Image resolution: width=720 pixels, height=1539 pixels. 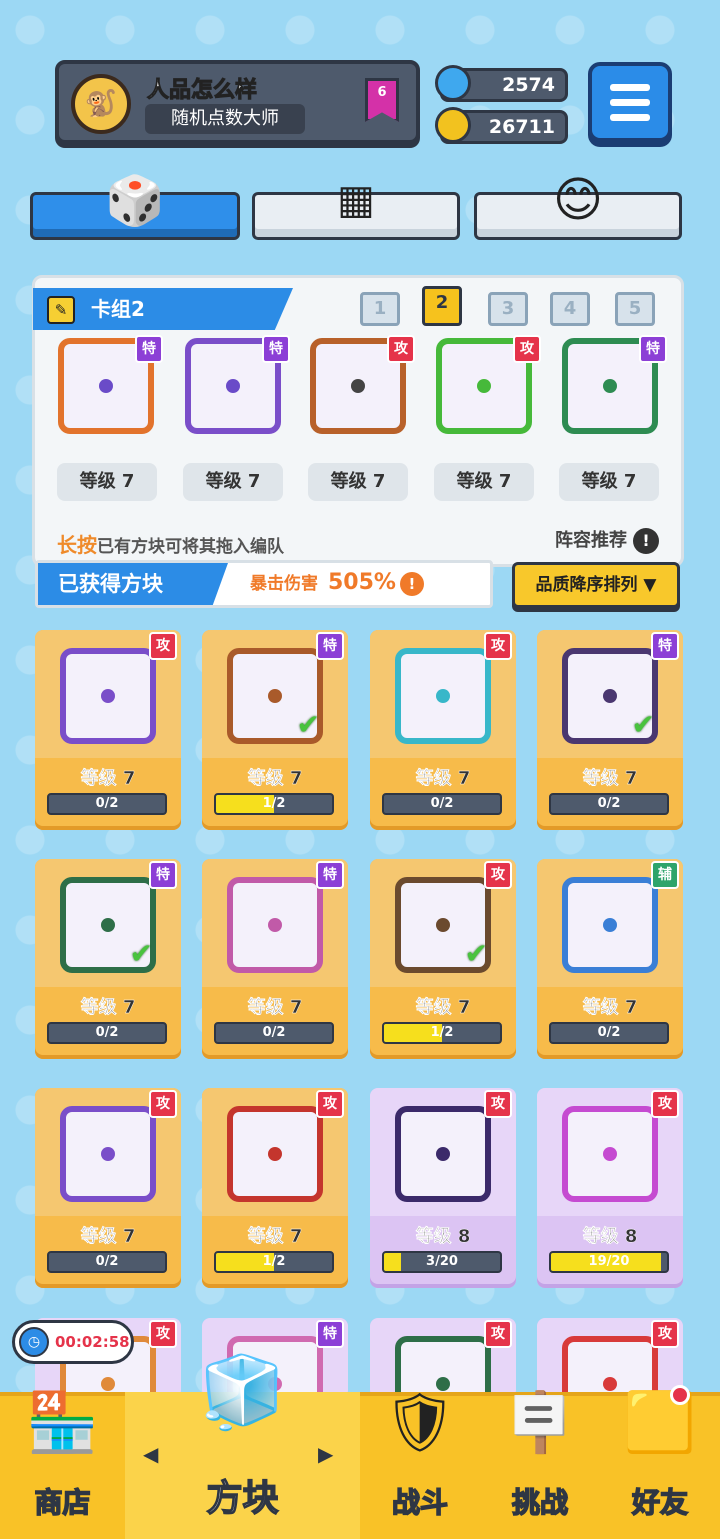 What do you see at coordinates (453, 83) in the screenshot?
I see `gem-icon` at bounding box center [453, 83].